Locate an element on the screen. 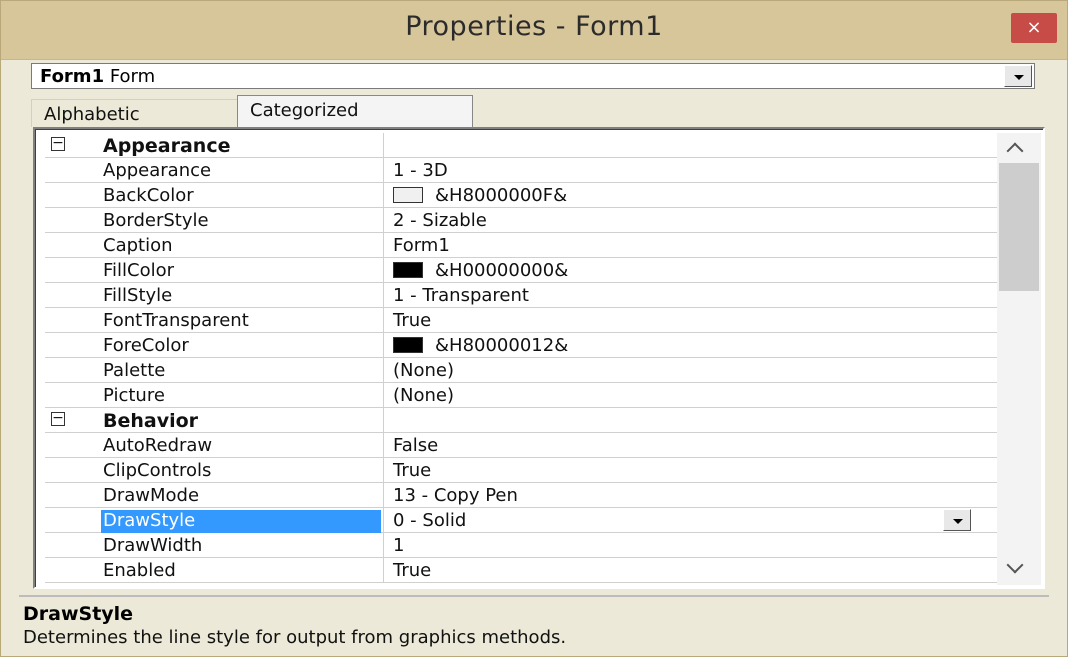 Image resolution: width=1068 pixels, height=657 pixels. property-value-text: 1 - 3D is located at coordinates (420, 170).